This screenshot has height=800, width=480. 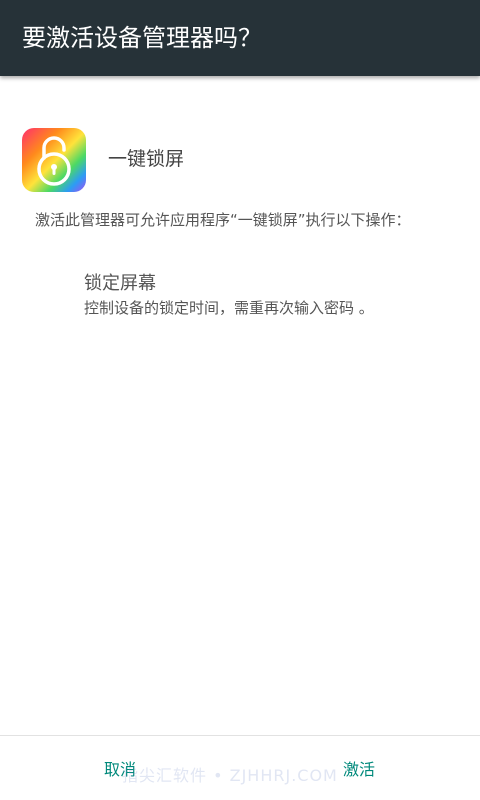 What do you see at coordinates (223, 220) in the screenshot?
I see `admin-description: 激活此管理器可允许应用程序“一键锁屏”执行以下操作：` at bounding box center [223, 220].